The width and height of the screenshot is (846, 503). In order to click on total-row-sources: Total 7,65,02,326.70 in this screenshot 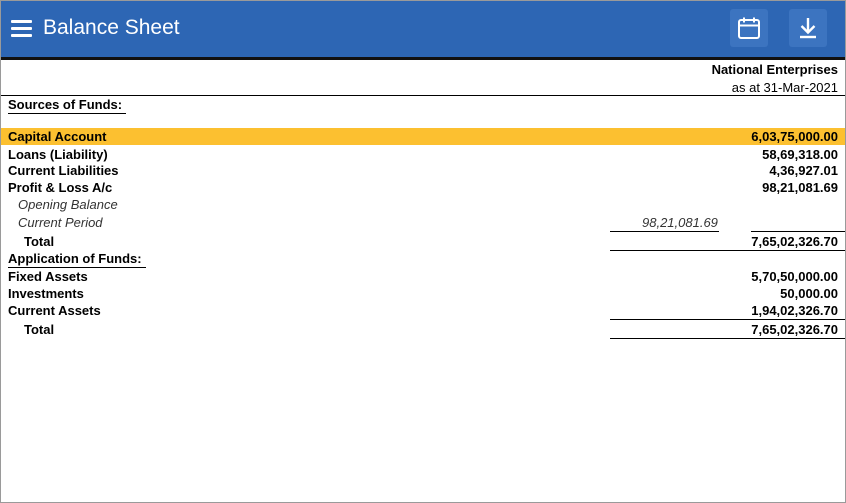, I will do `click(423, 241)`.